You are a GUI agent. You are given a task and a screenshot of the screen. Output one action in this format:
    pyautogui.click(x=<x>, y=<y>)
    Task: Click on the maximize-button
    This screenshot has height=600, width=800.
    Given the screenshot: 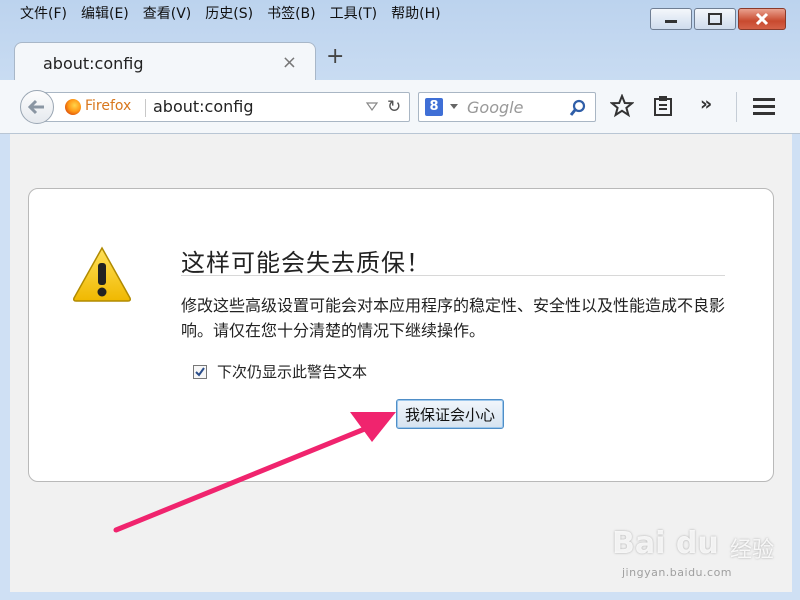 What is the action you would take?
    pyautogui.click(x=715, y=19)
    